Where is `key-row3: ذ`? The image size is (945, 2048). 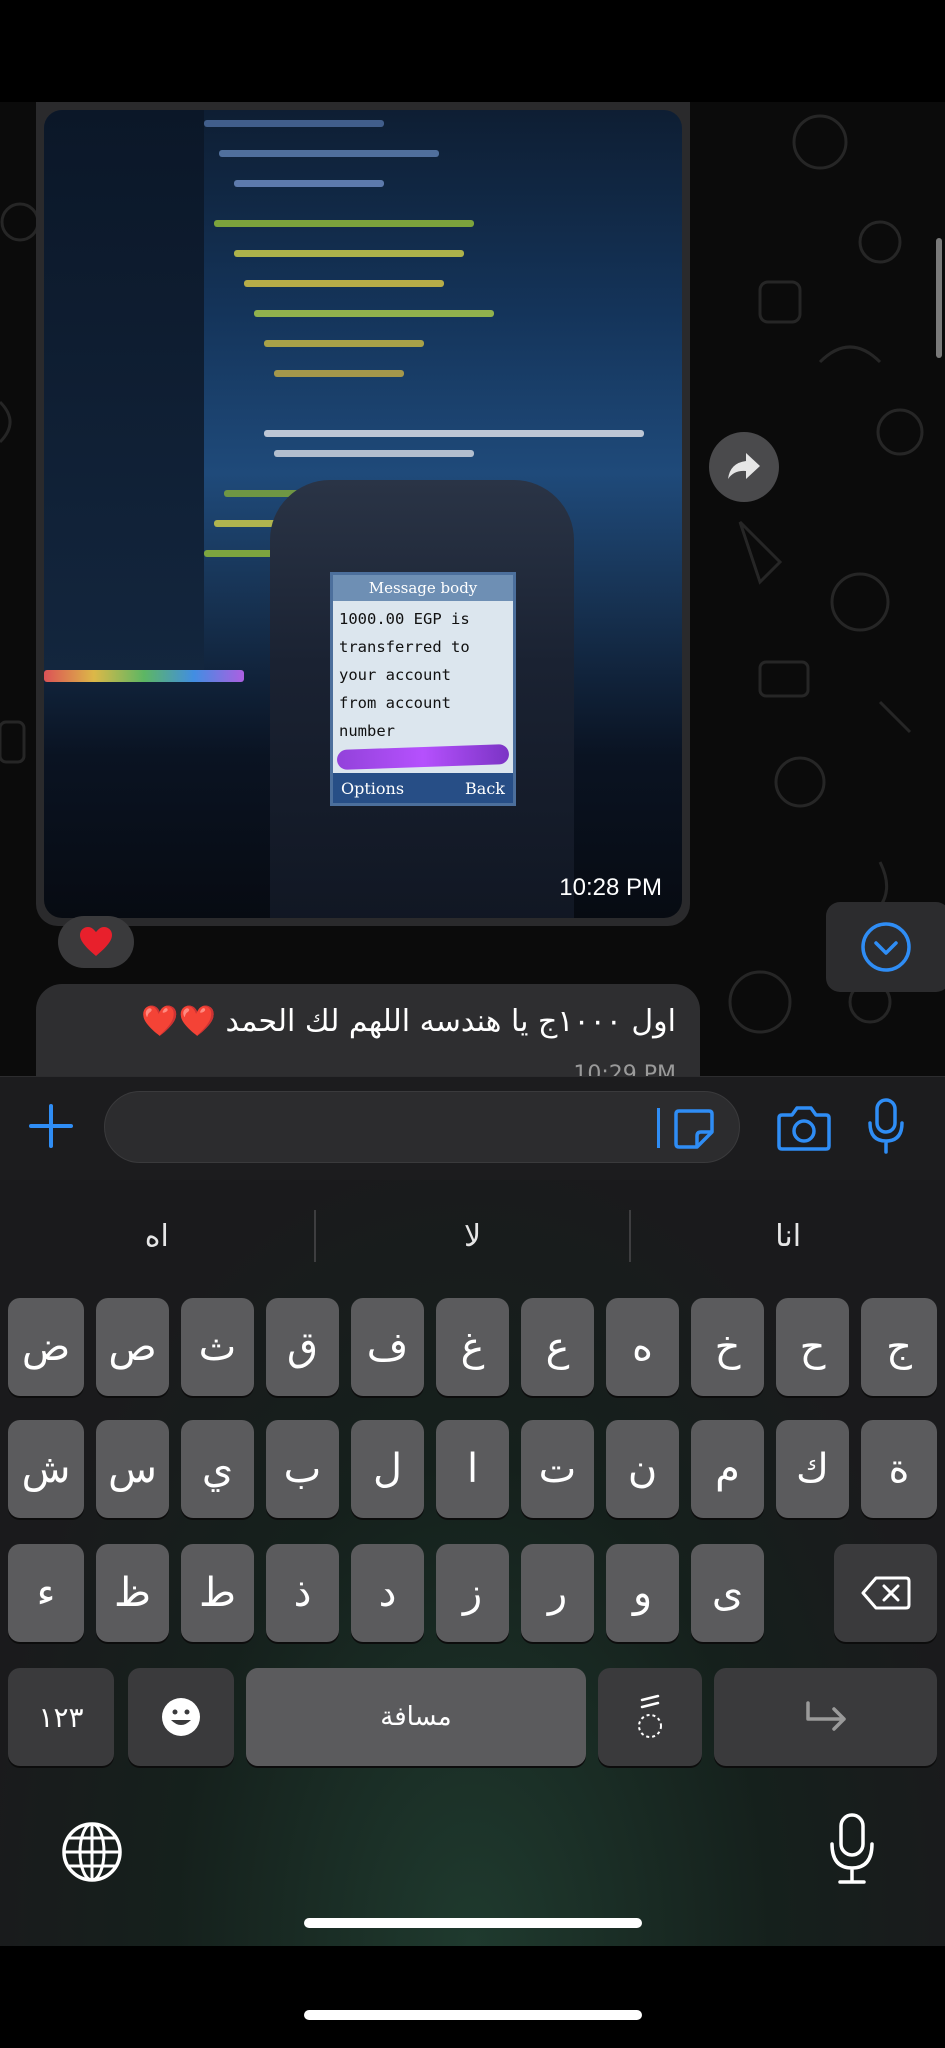 key-row3: ذ is located at coordinates (302, 1593).